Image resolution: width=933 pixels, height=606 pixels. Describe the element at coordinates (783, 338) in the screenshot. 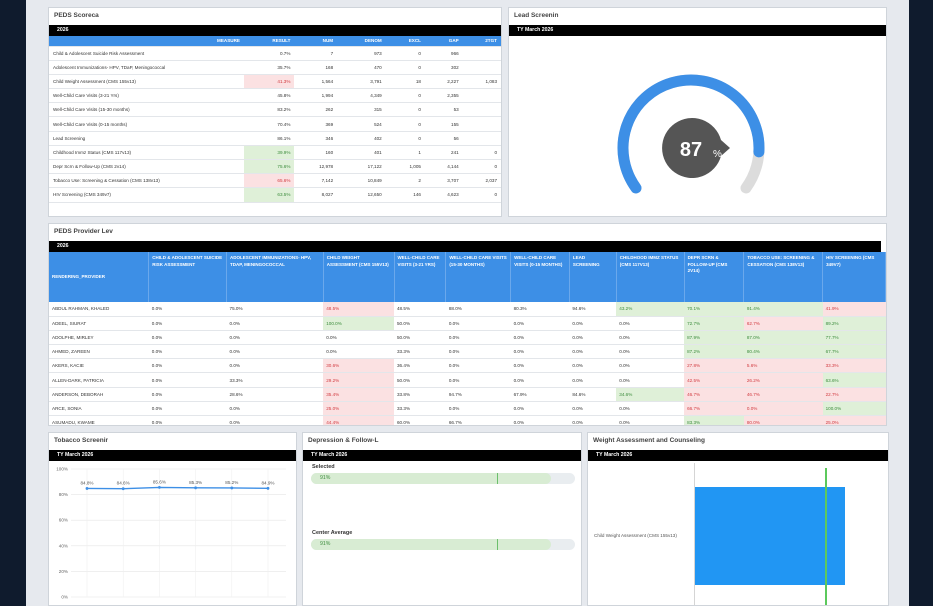

I see `provider-value-cell: 87.0%` at that location.